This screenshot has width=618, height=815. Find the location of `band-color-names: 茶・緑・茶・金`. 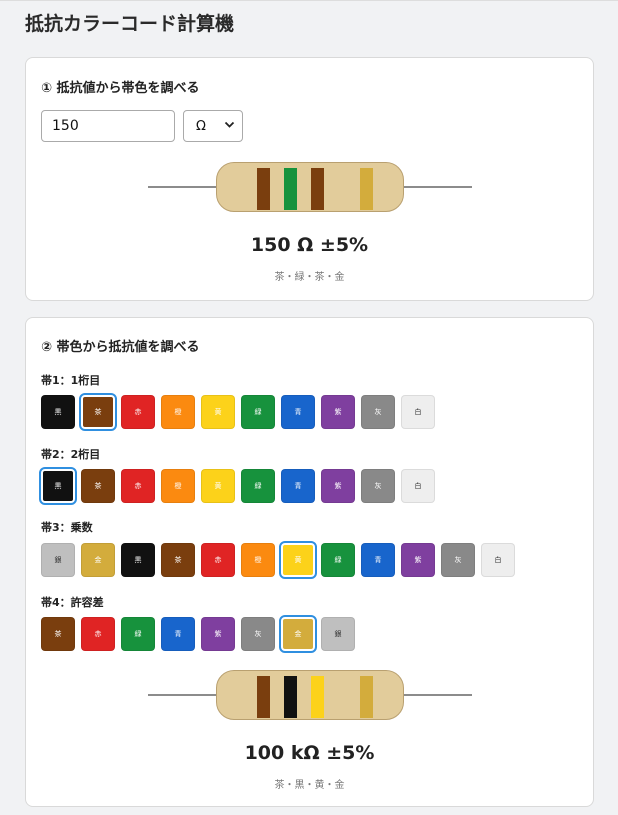

band-color-names: 茶・緑・茶・金 is located at coordinates (309, 277).